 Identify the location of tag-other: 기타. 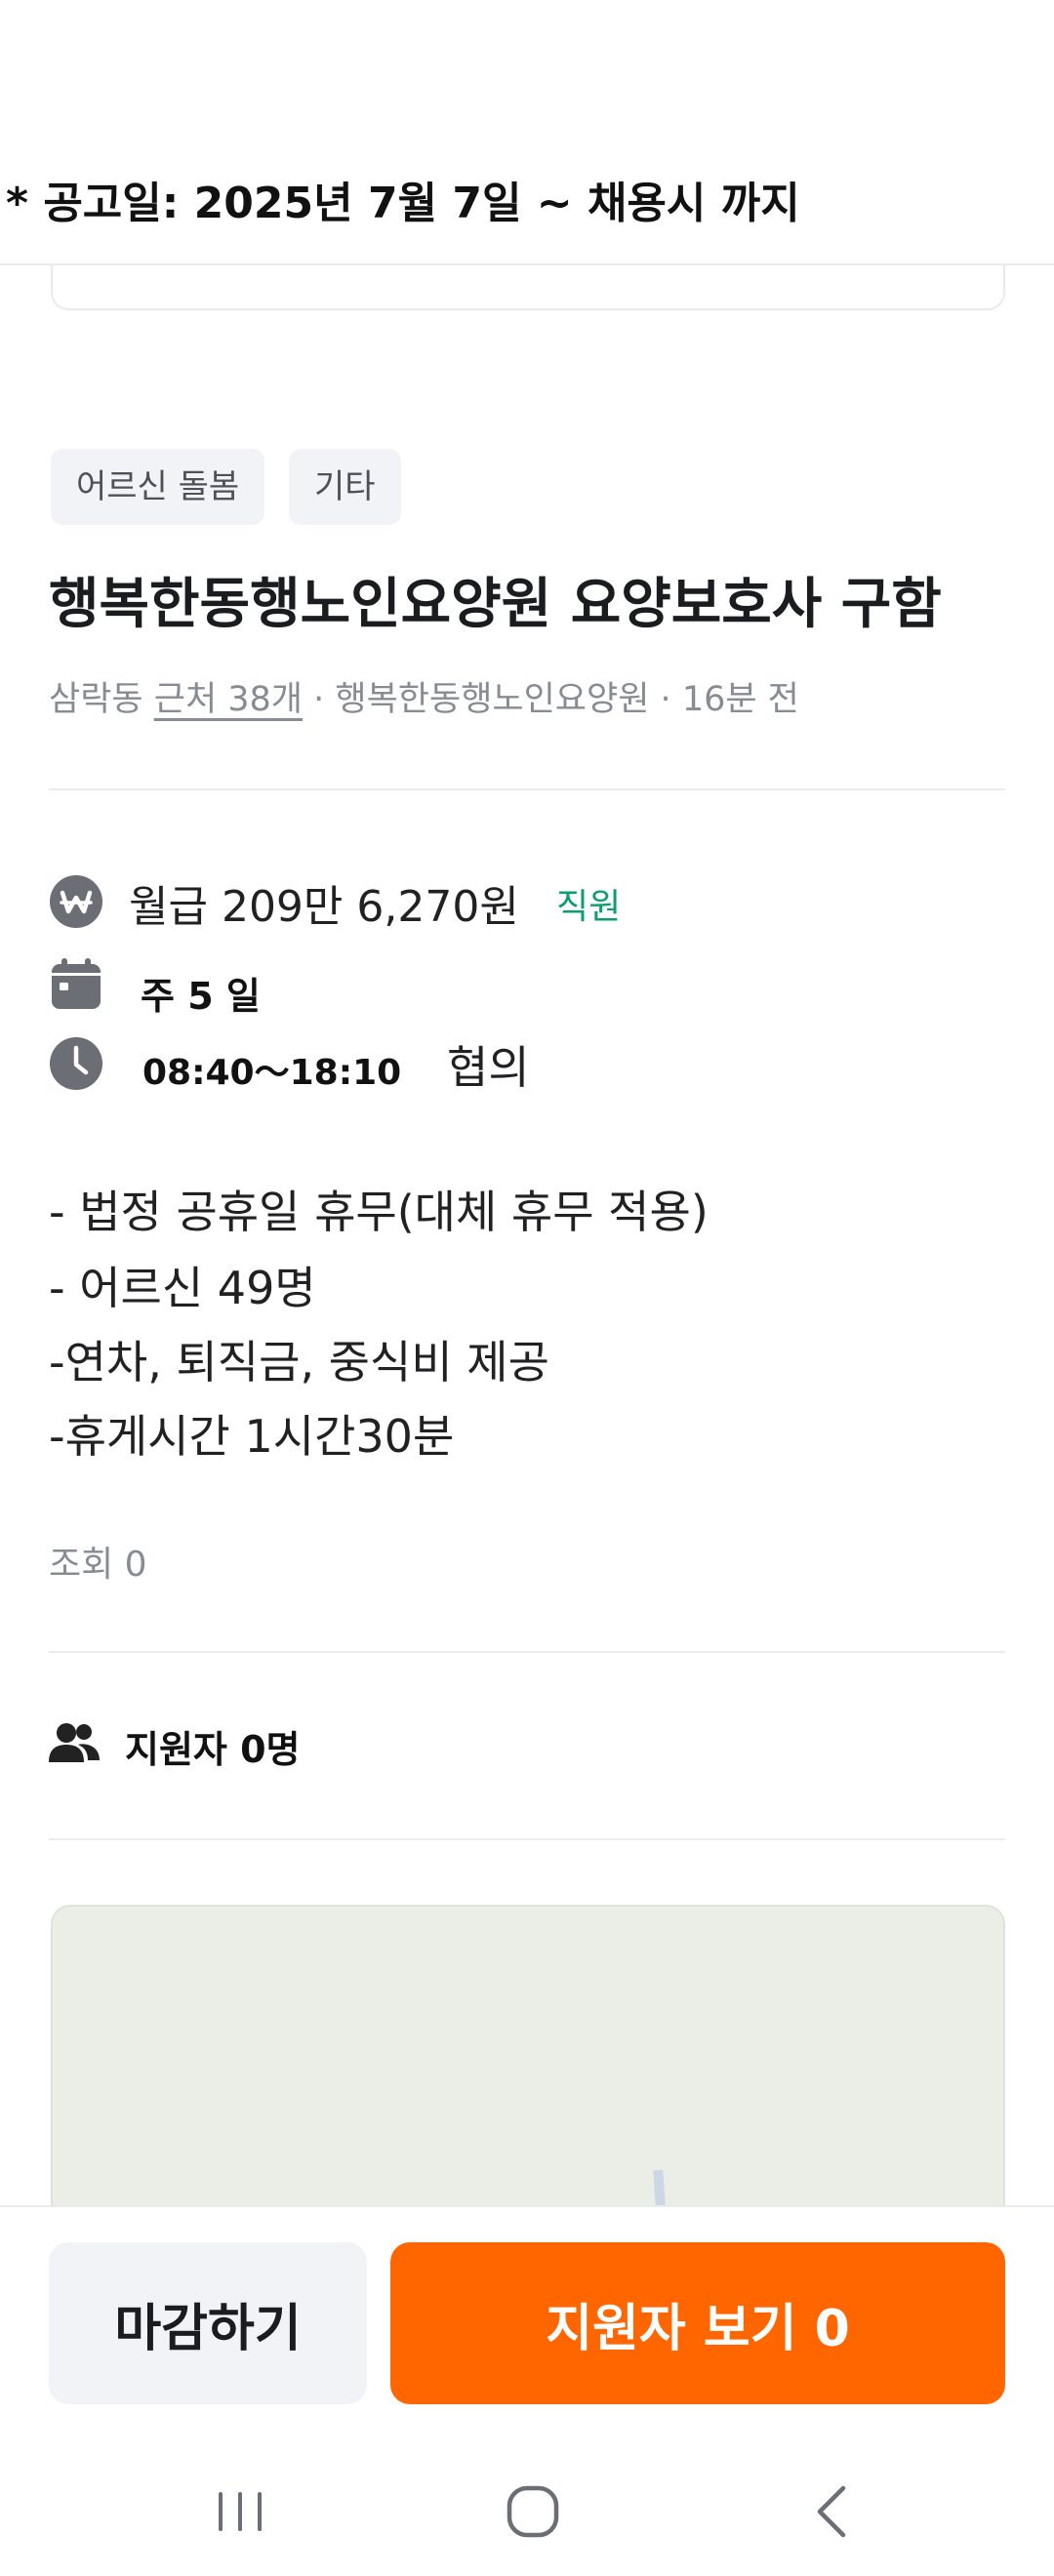
(345, 487).